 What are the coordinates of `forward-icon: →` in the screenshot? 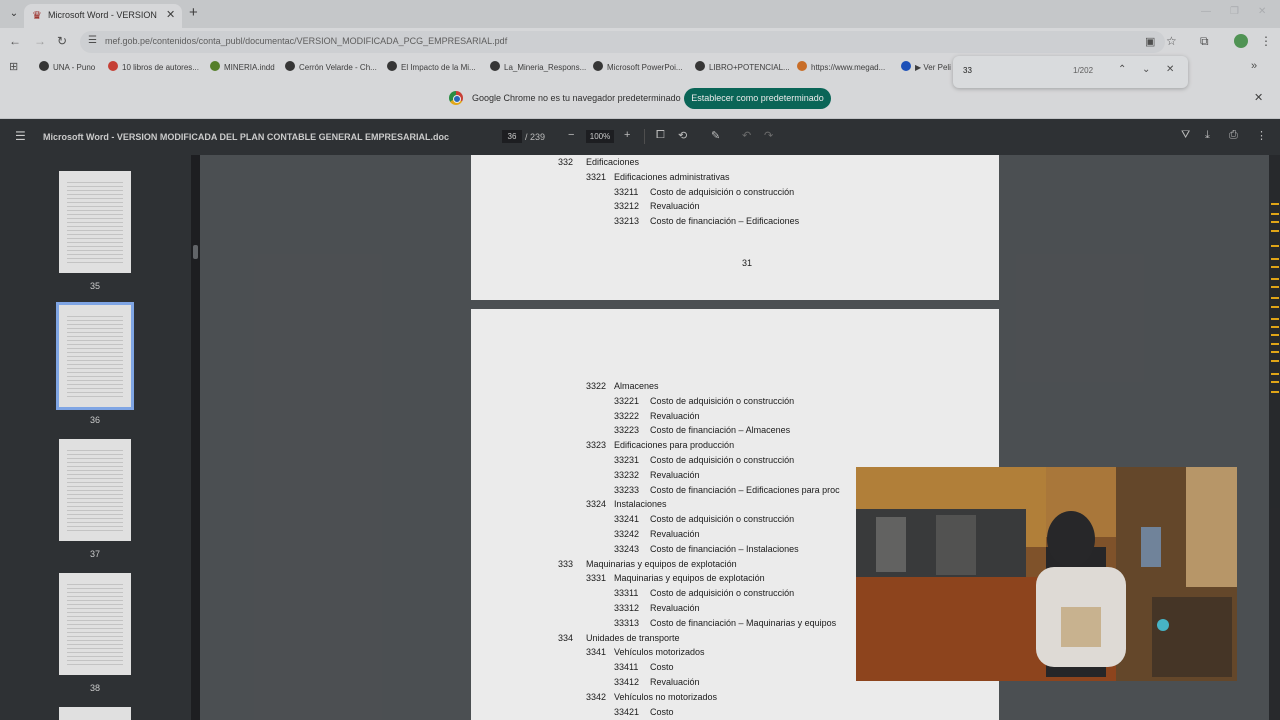 It's located at (40, 41).